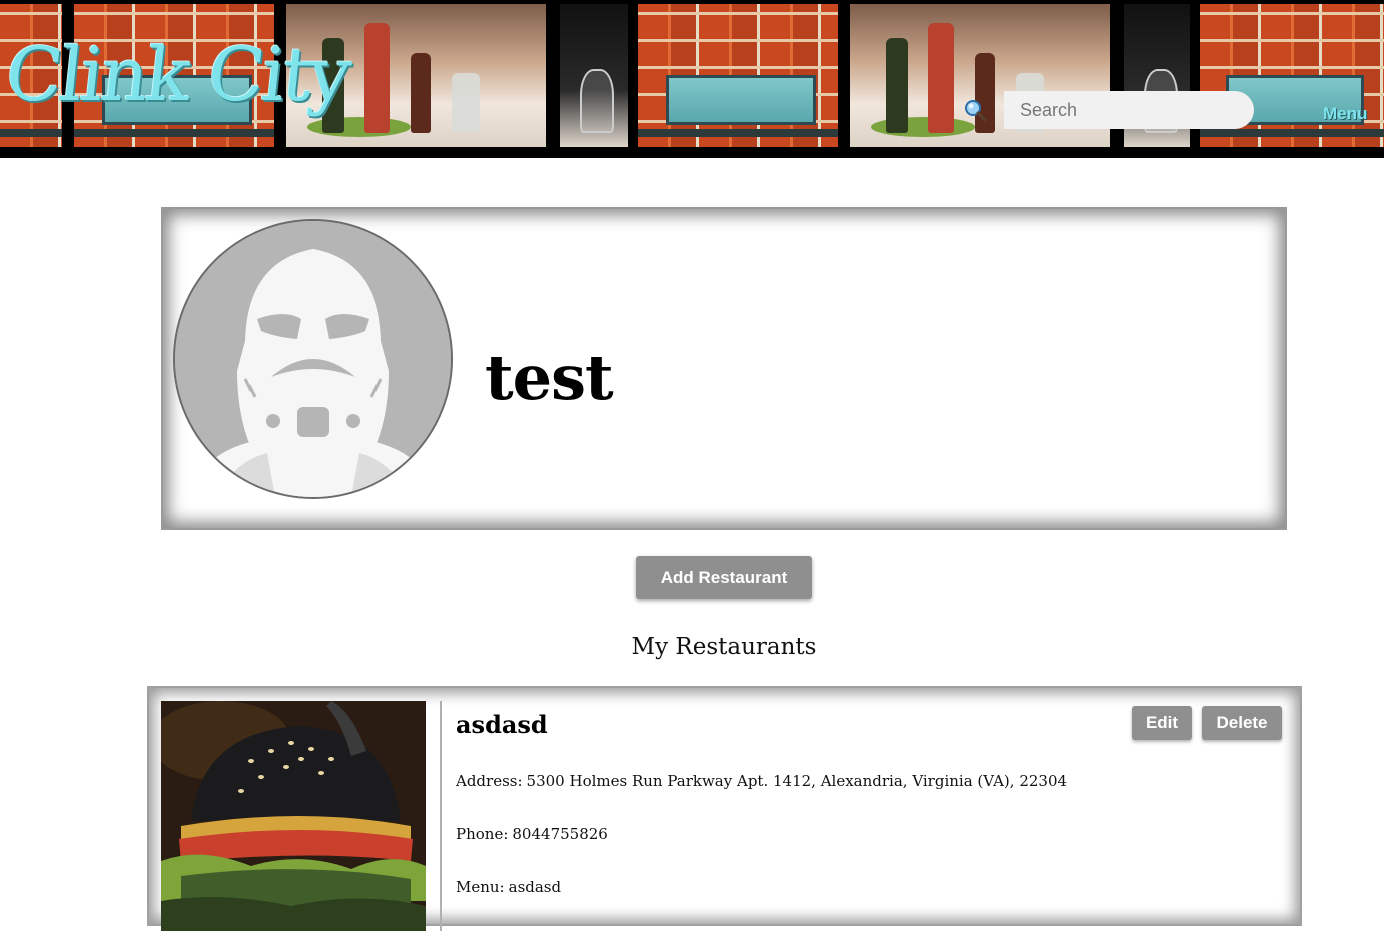 The width and height of the screenshot is (1384, 931). What do you see at coordinates (549, 377) in the screenshot?
I see `profile-username: test` at bounding box center [549, 377].